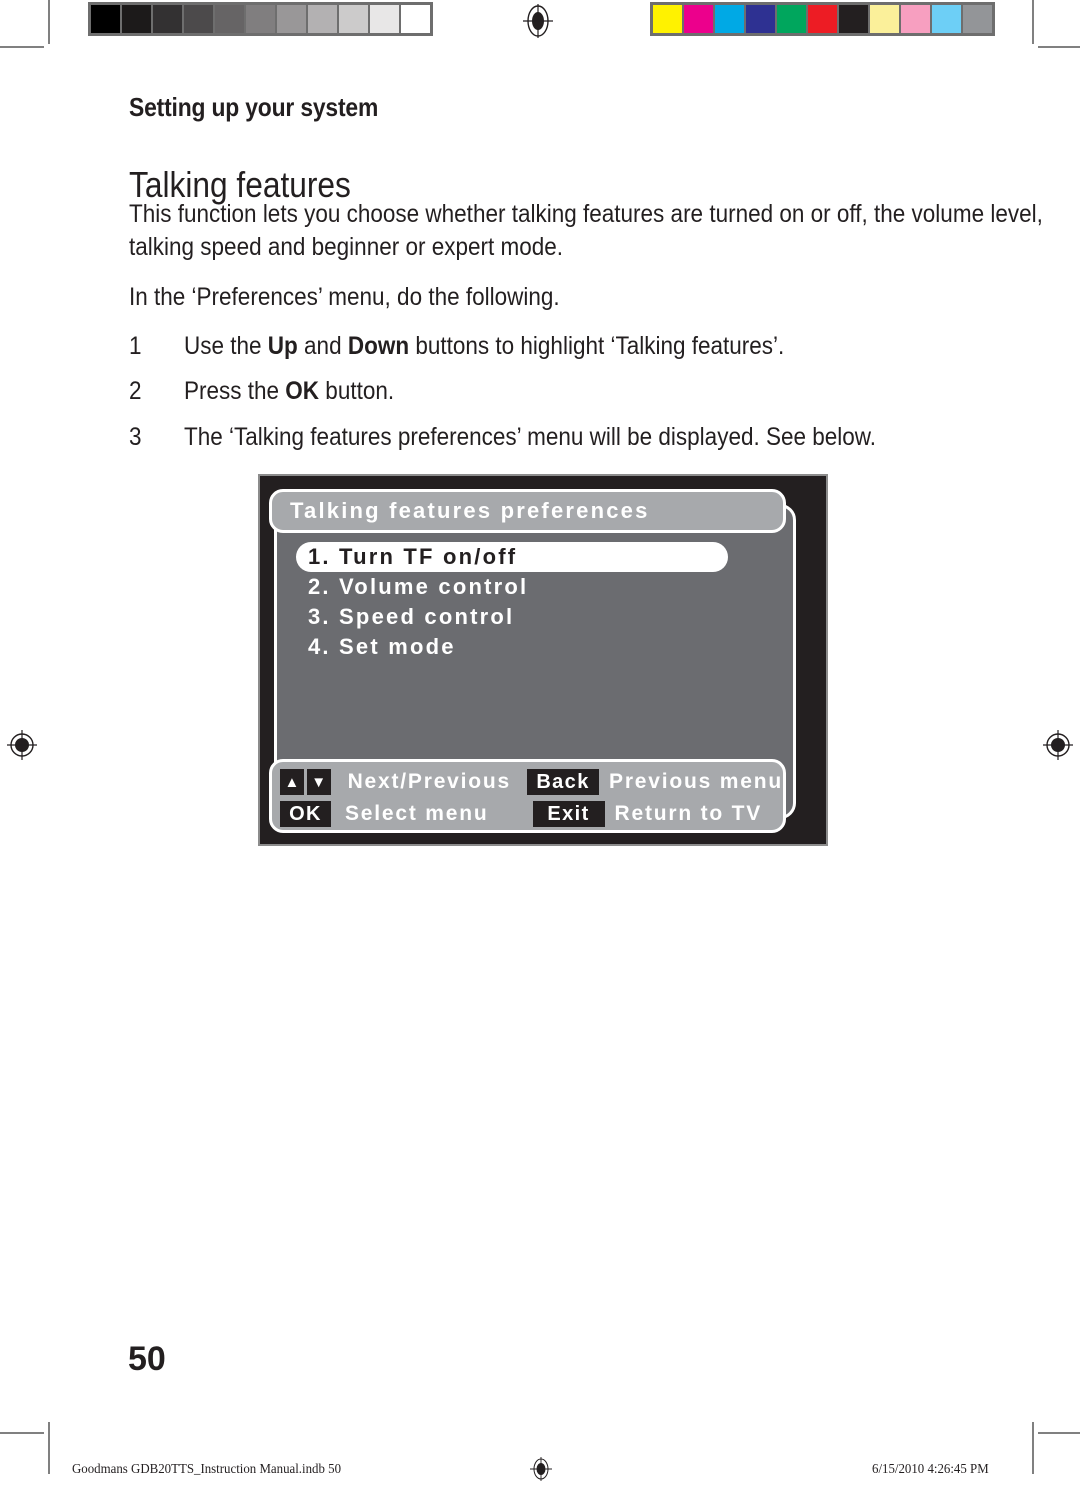 This screenshot has width=1080, height=1491. What do you see at coordinates (688, 813) in the screenshot?
I see `osd-hint-label-return-to-tv: Return to TV` at bounding box center [688, 813].